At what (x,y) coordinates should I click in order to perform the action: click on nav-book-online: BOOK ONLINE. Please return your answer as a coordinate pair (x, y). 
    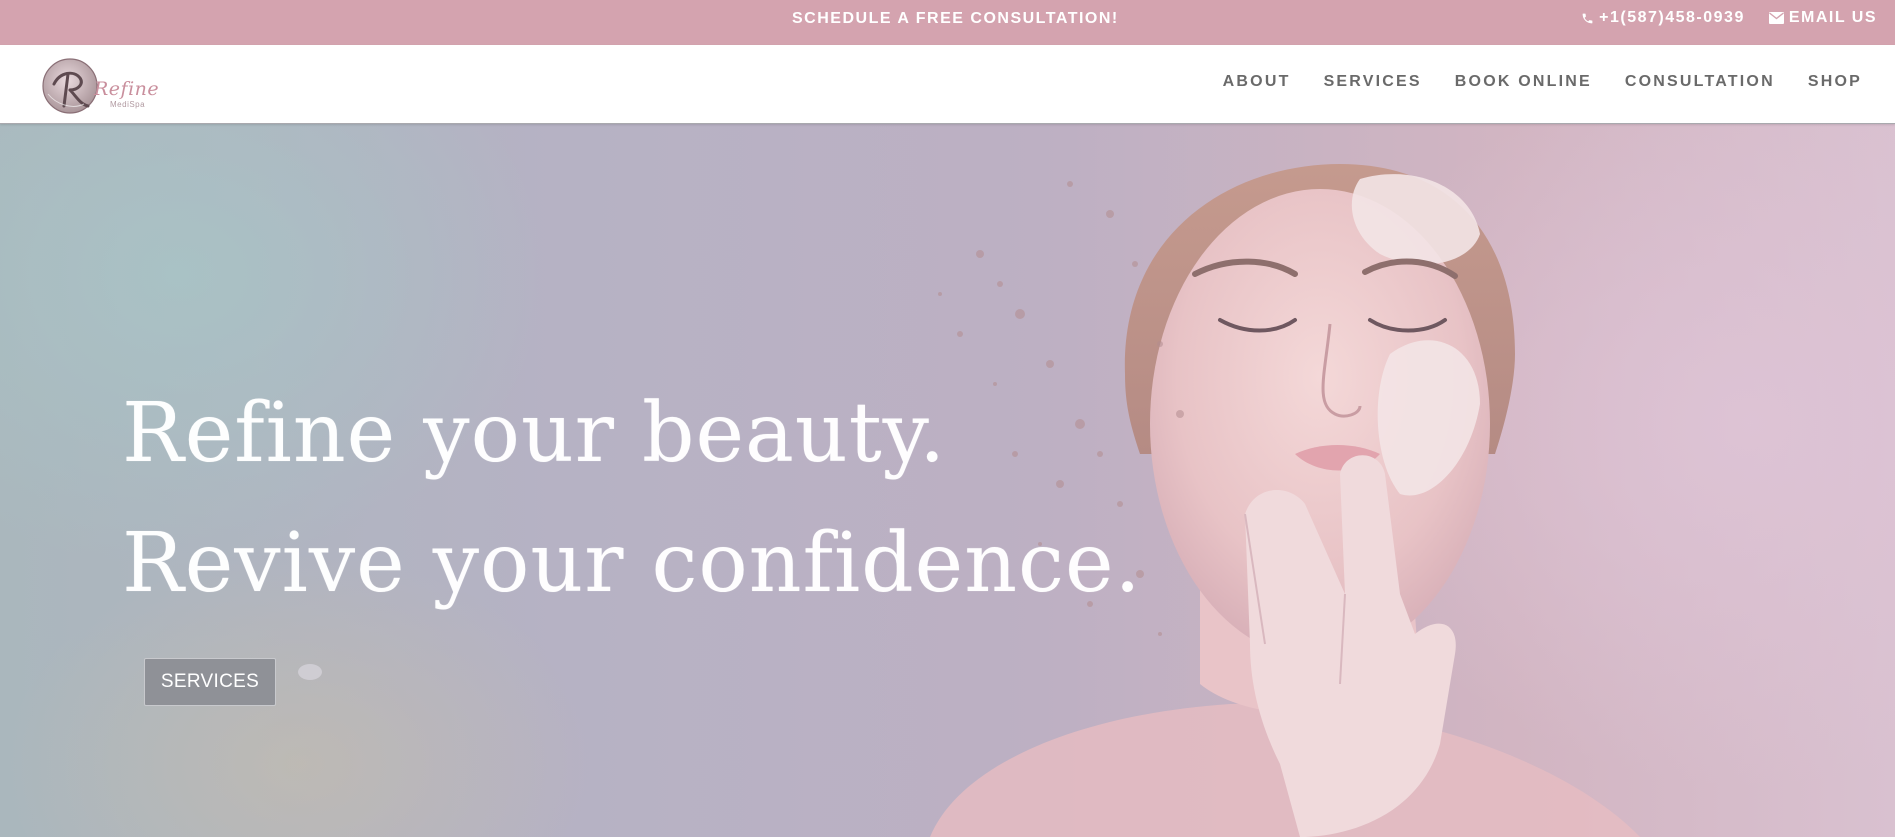
    Looking at the image, I should click on (1523, 84).